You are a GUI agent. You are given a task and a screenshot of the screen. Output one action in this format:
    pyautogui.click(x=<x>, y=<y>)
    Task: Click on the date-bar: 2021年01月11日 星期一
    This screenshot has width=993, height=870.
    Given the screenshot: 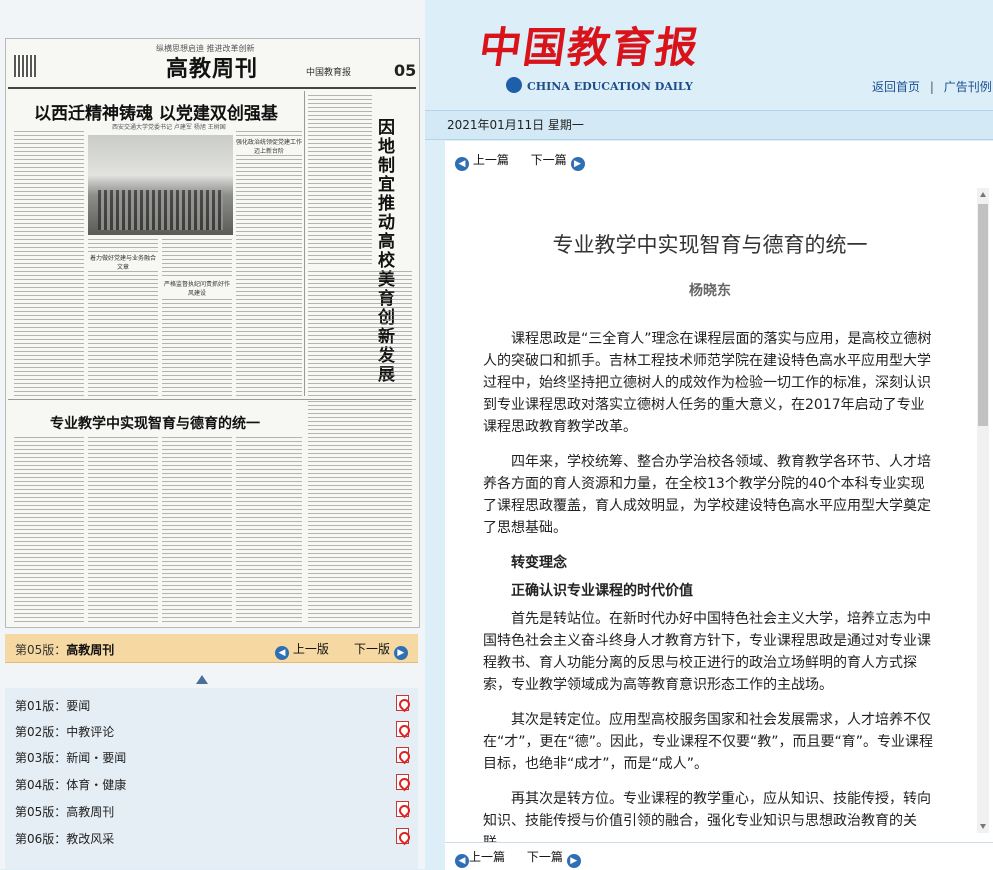 What is the action you would take?
    pyautogui.click(x=709, y=125)
    